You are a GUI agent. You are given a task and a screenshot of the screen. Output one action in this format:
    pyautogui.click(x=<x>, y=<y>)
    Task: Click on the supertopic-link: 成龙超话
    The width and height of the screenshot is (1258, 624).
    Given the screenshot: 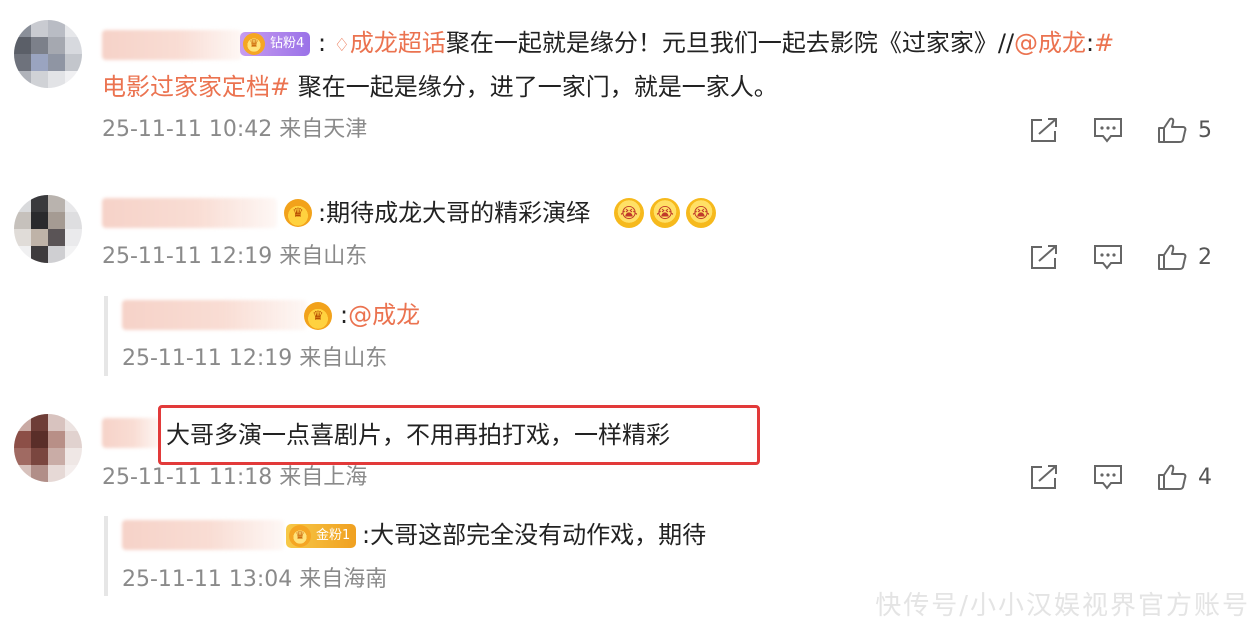 What is the action you would take?
    pyautogui.click(x=398, y=43)
    